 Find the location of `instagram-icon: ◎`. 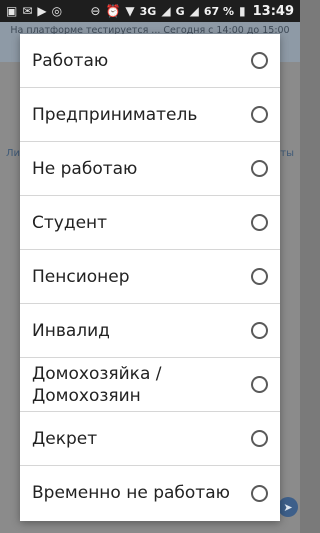

instagram-icon: ◎ is located at coordinates (57, 11).